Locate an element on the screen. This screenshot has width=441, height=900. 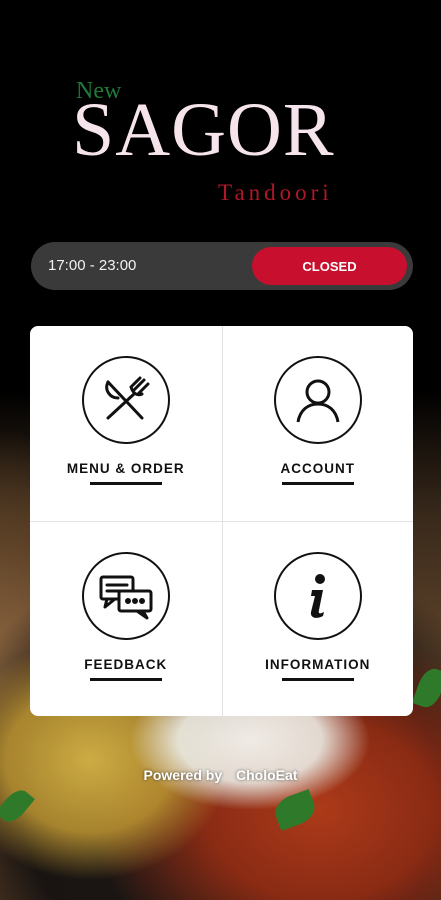
account-label: ACCOUNT is located at coordinates (317, 468).